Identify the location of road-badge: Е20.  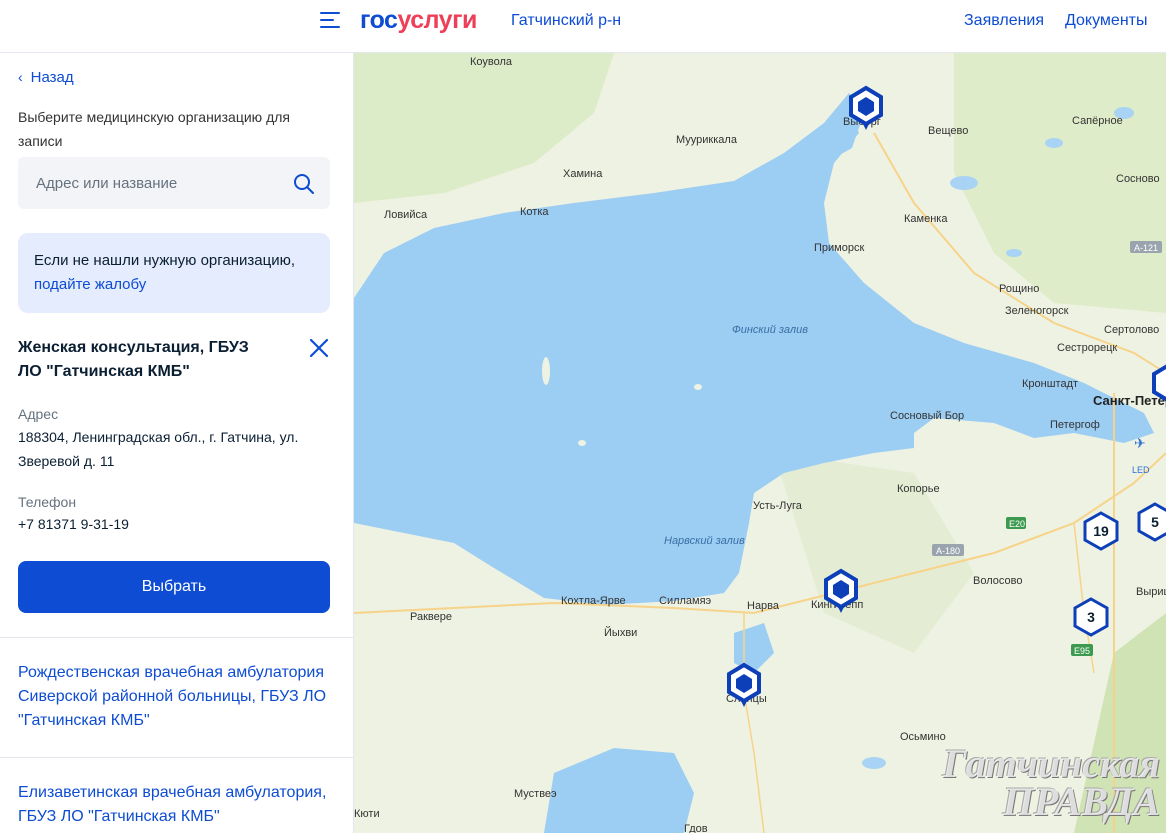
(1016, 523).